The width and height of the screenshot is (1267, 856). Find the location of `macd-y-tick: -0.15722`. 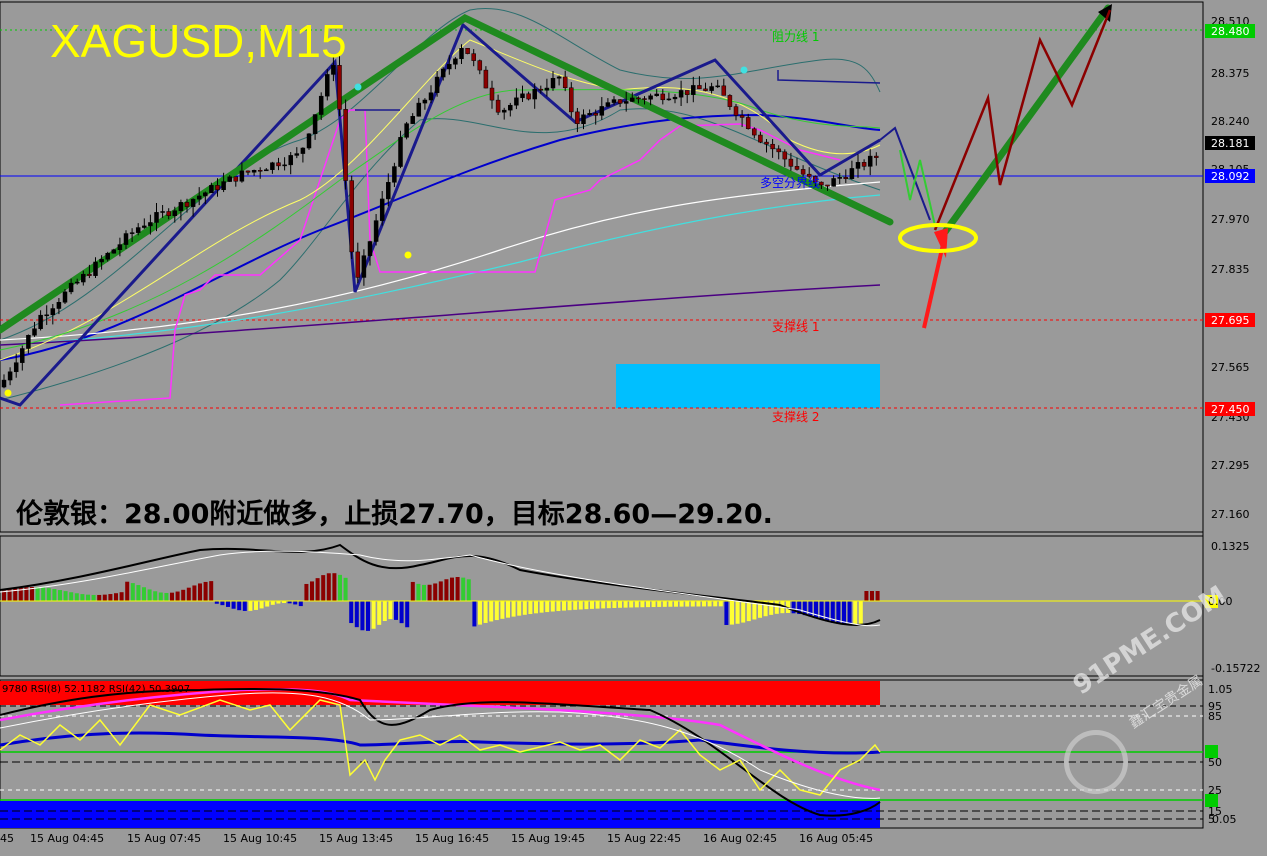

macd-y-tick: -0.15722 is located at coordinates (1235, 668).